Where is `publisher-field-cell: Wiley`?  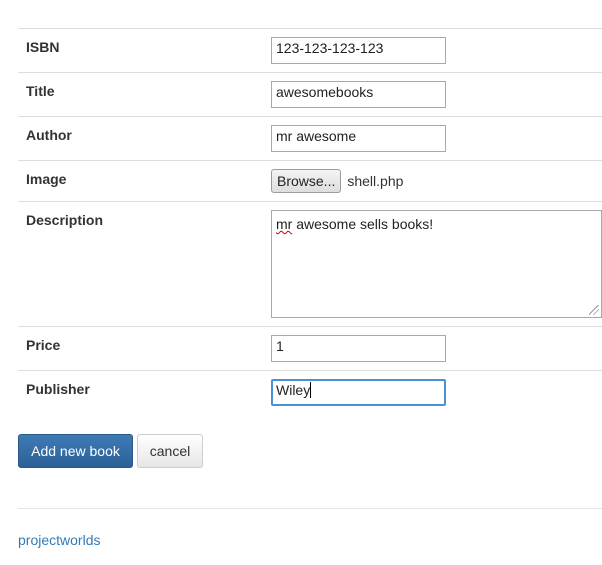 publisher-field-cell: Wiley is located at coordinates (432, 394).